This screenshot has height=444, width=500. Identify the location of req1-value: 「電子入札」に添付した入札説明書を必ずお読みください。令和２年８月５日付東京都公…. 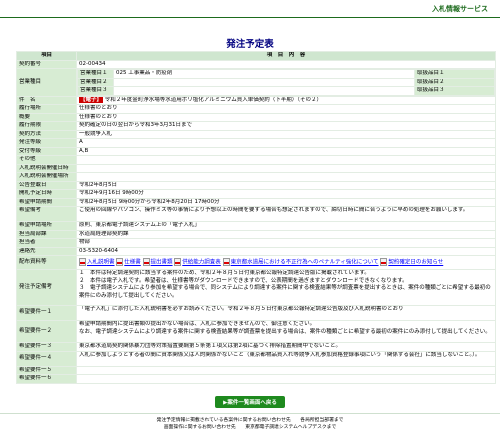
(286, 313).